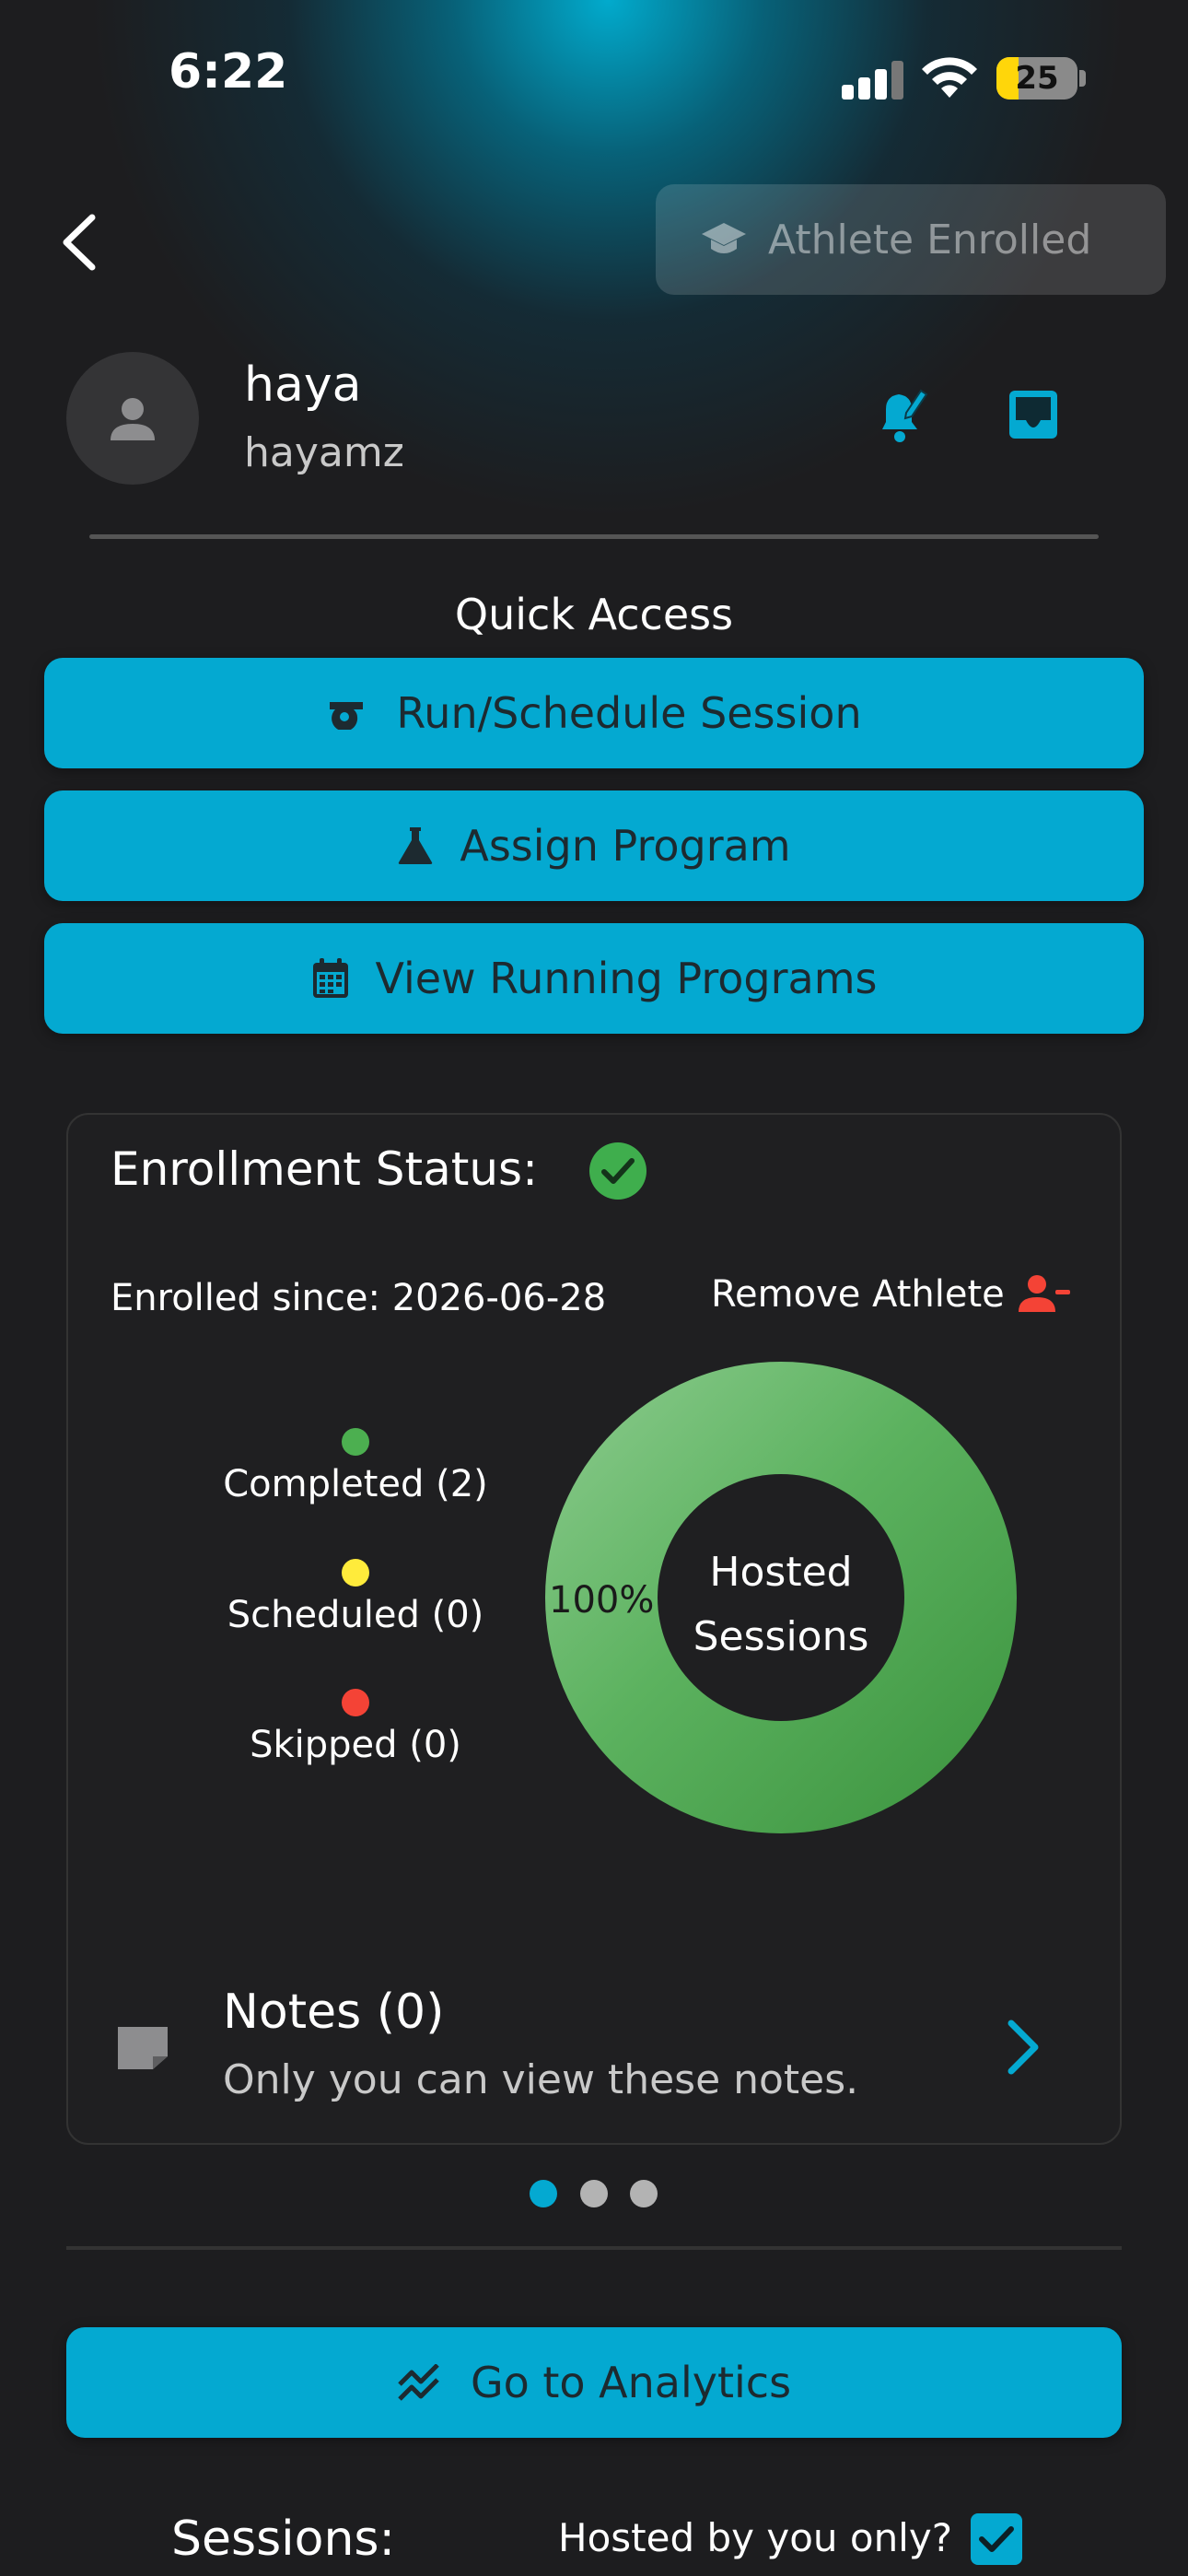 The image size is (1188, 2576). I want to click on view-running-programs-button: View Running Programs, so click(594, 978).